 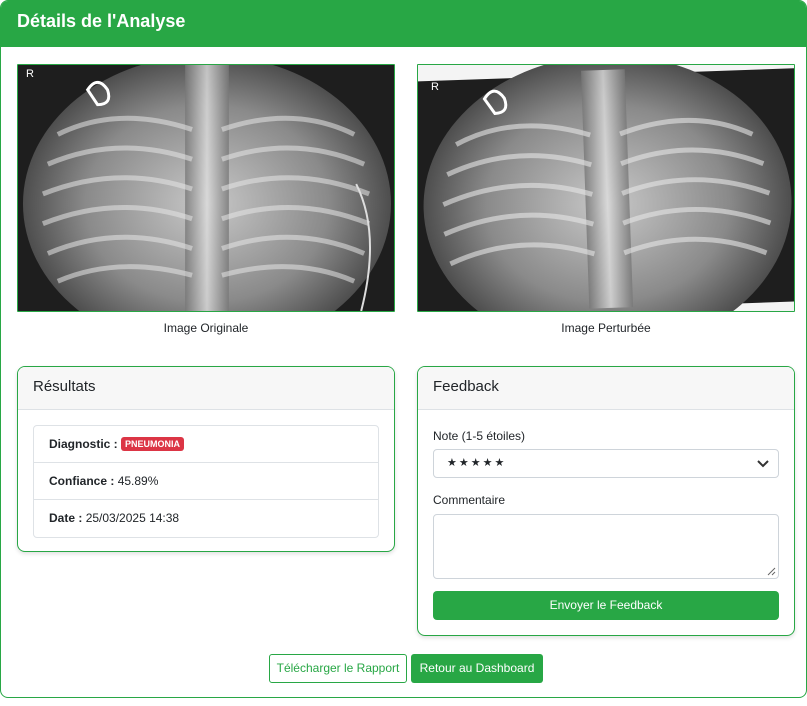 I want to click on feedback-title: Feedback, so click(x=606, y=388).